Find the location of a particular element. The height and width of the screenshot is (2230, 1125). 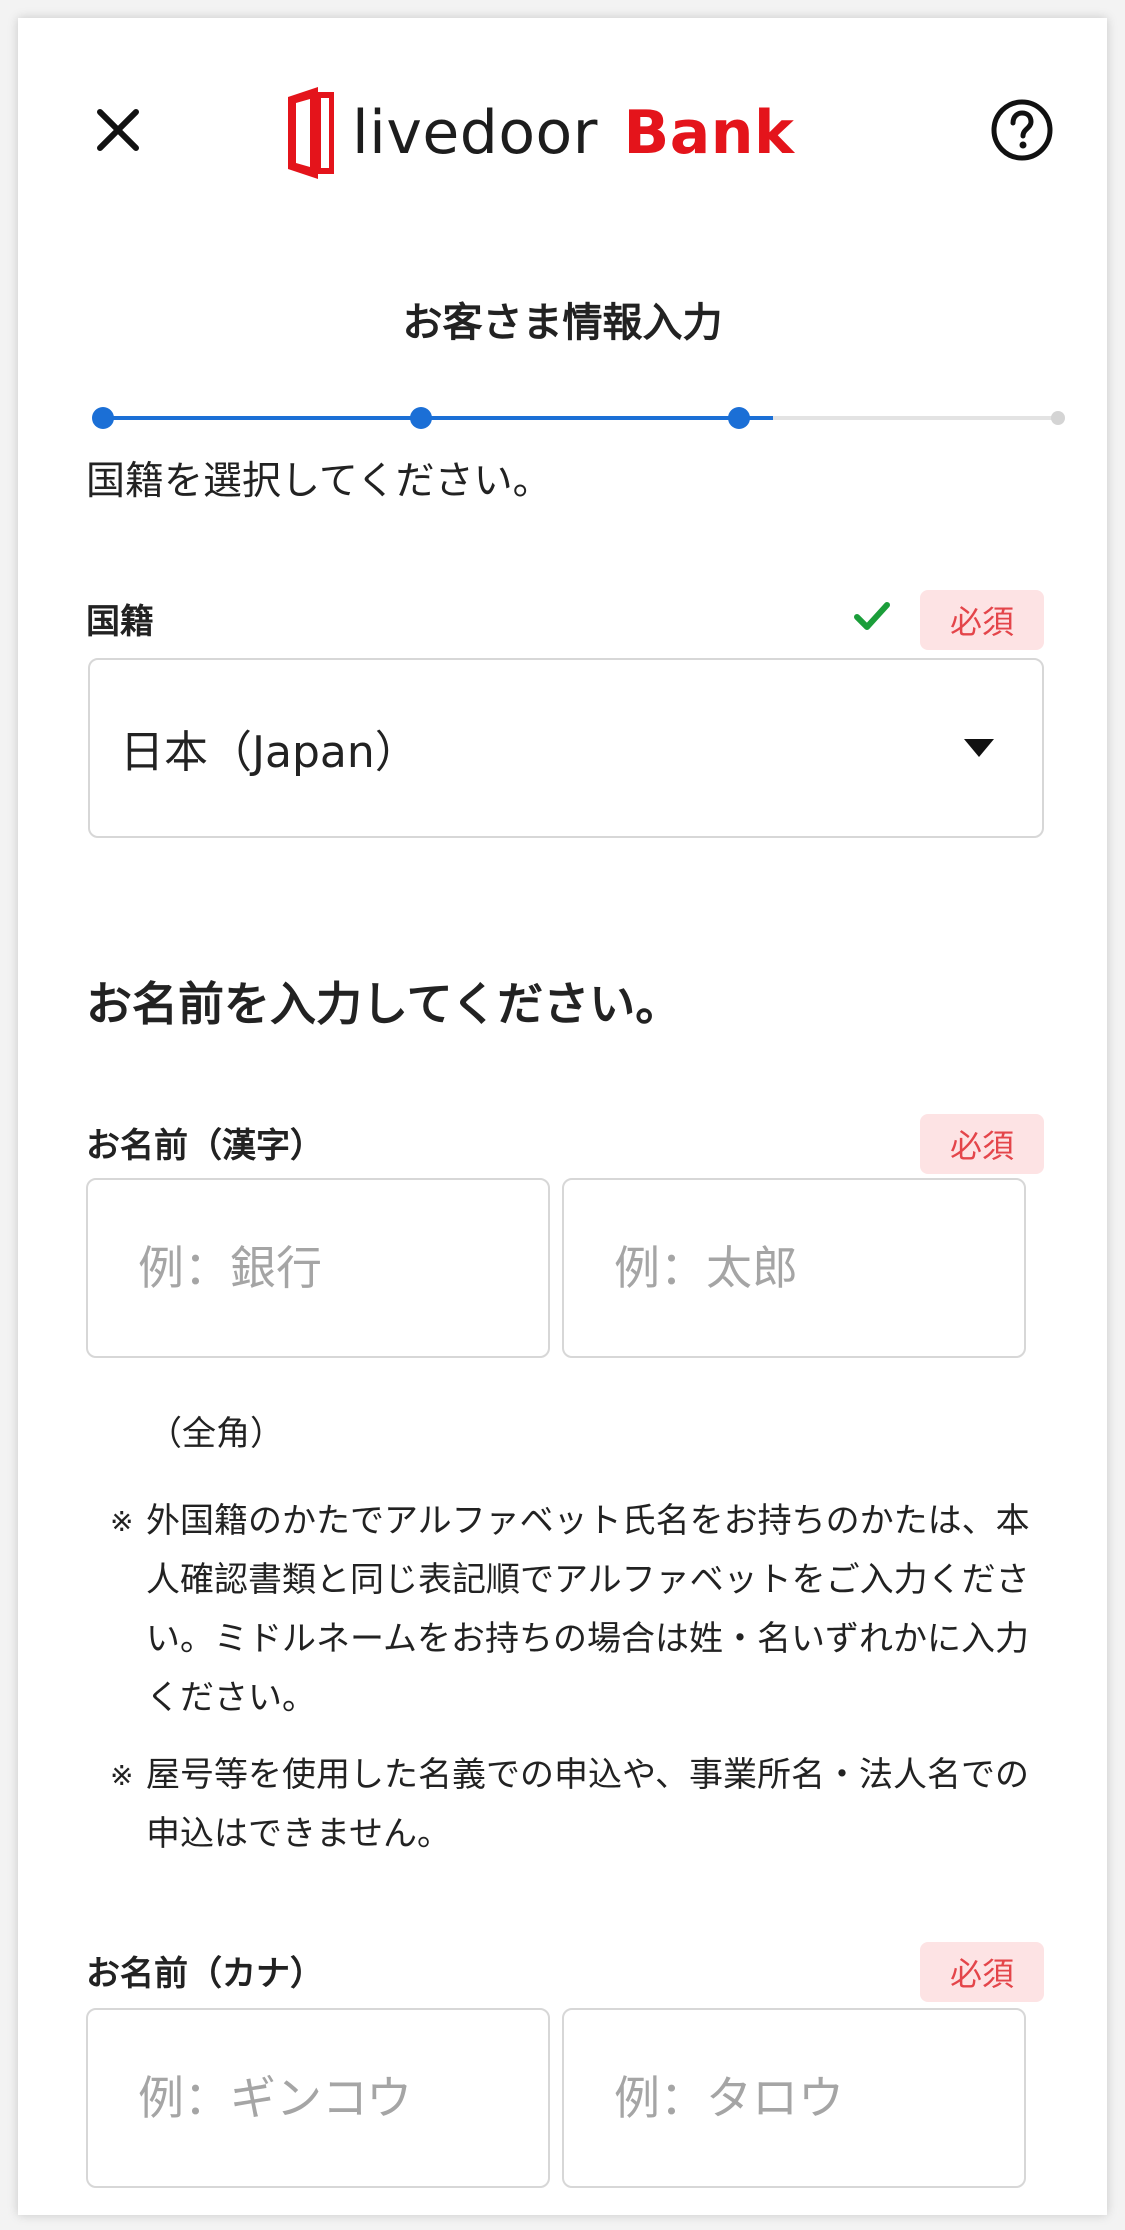

logo-text: livedoor is located at coordinates (475, 133).